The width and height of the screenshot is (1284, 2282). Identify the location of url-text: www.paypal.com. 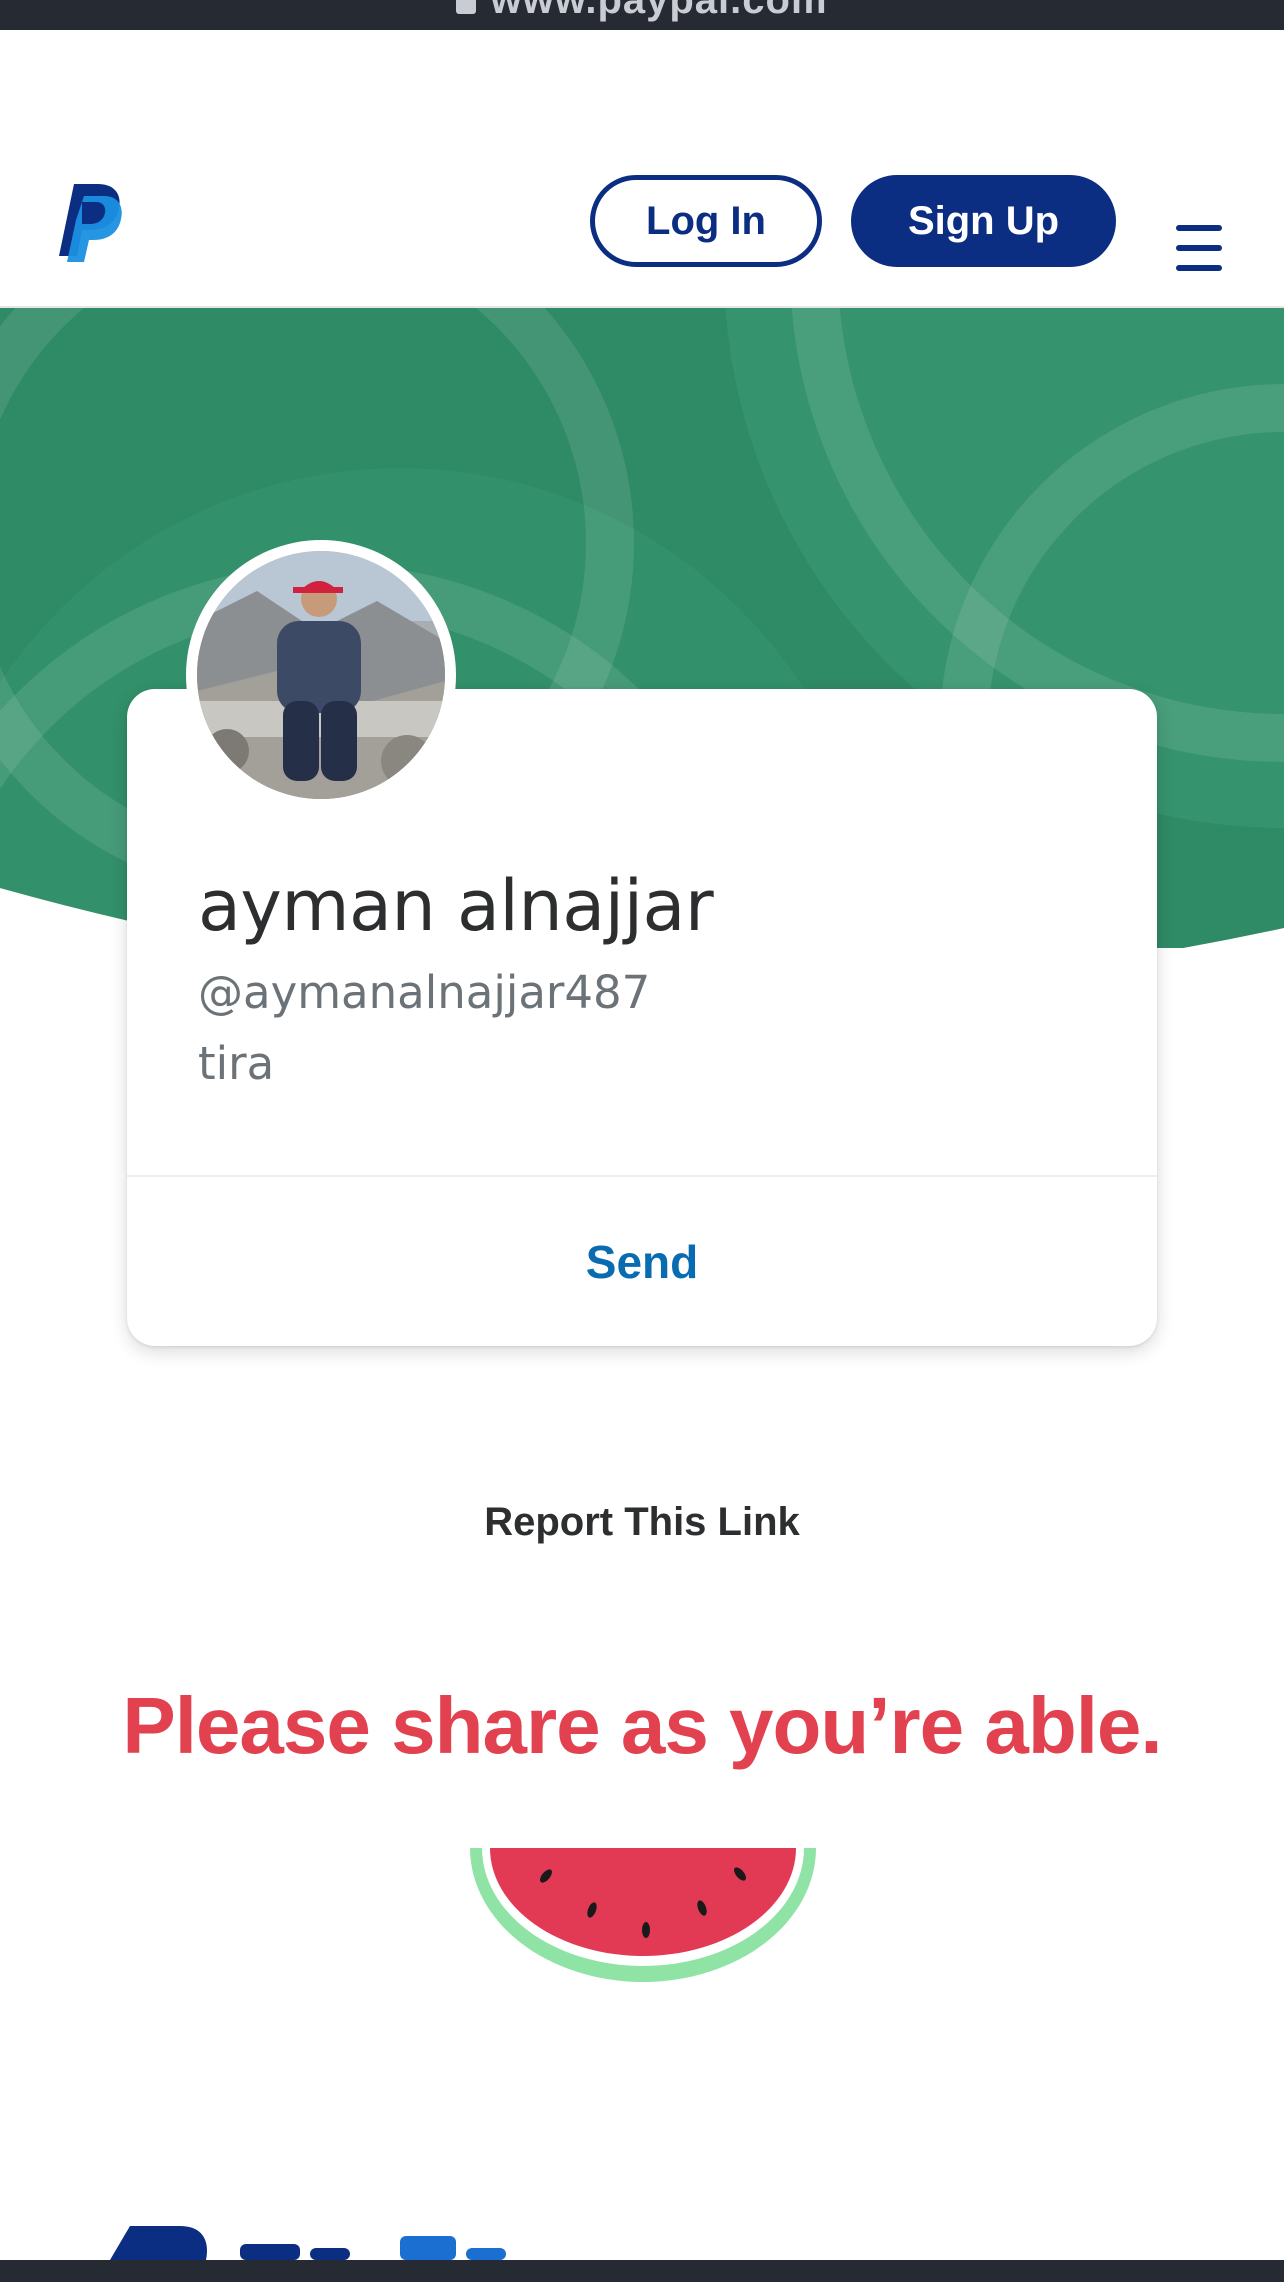
(659, 11).